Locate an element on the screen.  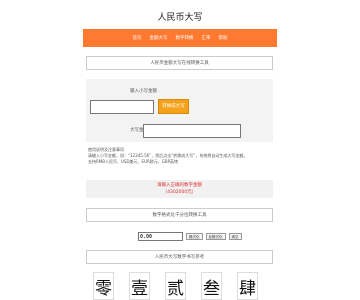
numeral-card-one: 壹 is located at coordinates (139, 286).